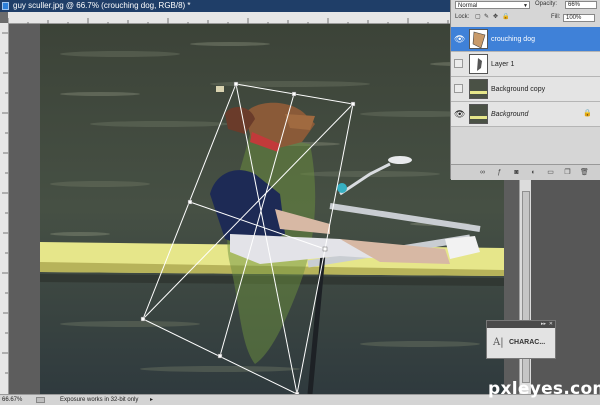 The width and height of the screenshot is (600, 405). I want to click on watermark: pxleyes.com, so click(544, 389).